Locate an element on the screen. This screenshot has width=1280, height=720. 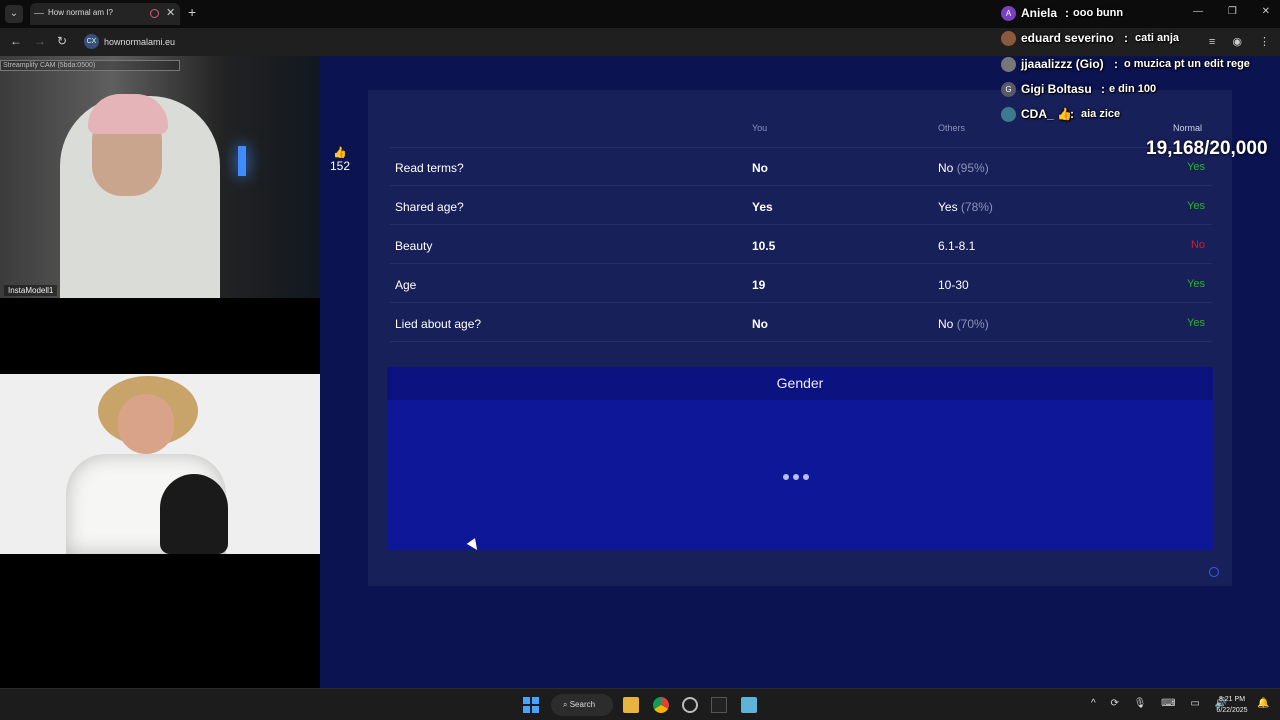
row-question: Read terms? is located at coordinates (429, 168).